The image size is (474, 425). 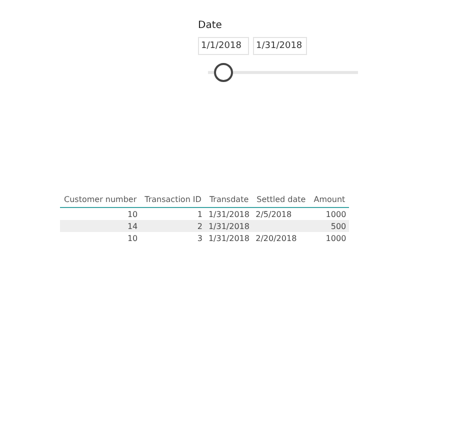 I want to click on column-header: Settled date, so click(x=281, y=200).